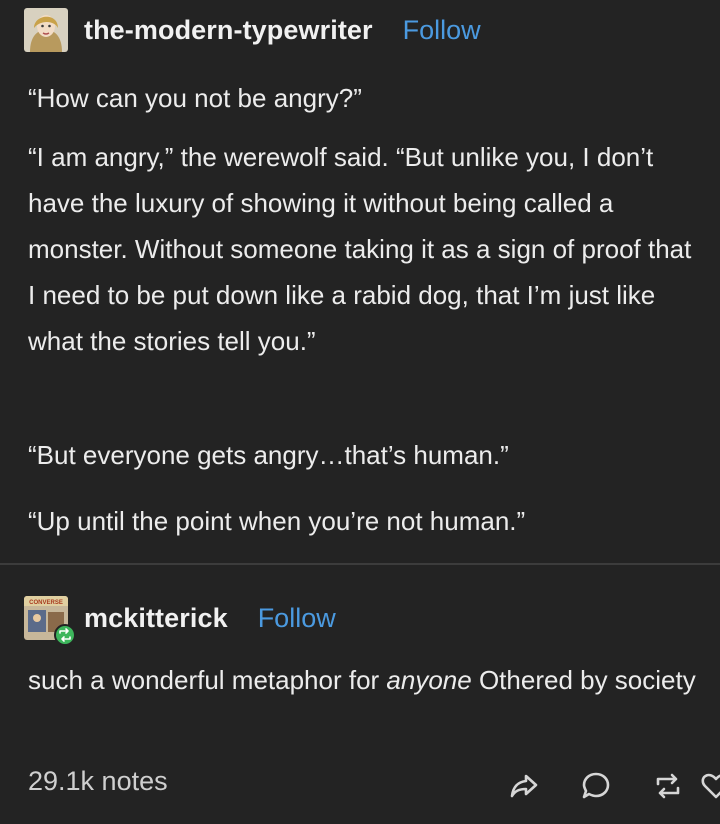 The height and width of the screenshot is (824, 720). Describe the element at coordinates (207, 680) in the screenshot. I see `comment-text: such a wonderful metaphor for` at that location.